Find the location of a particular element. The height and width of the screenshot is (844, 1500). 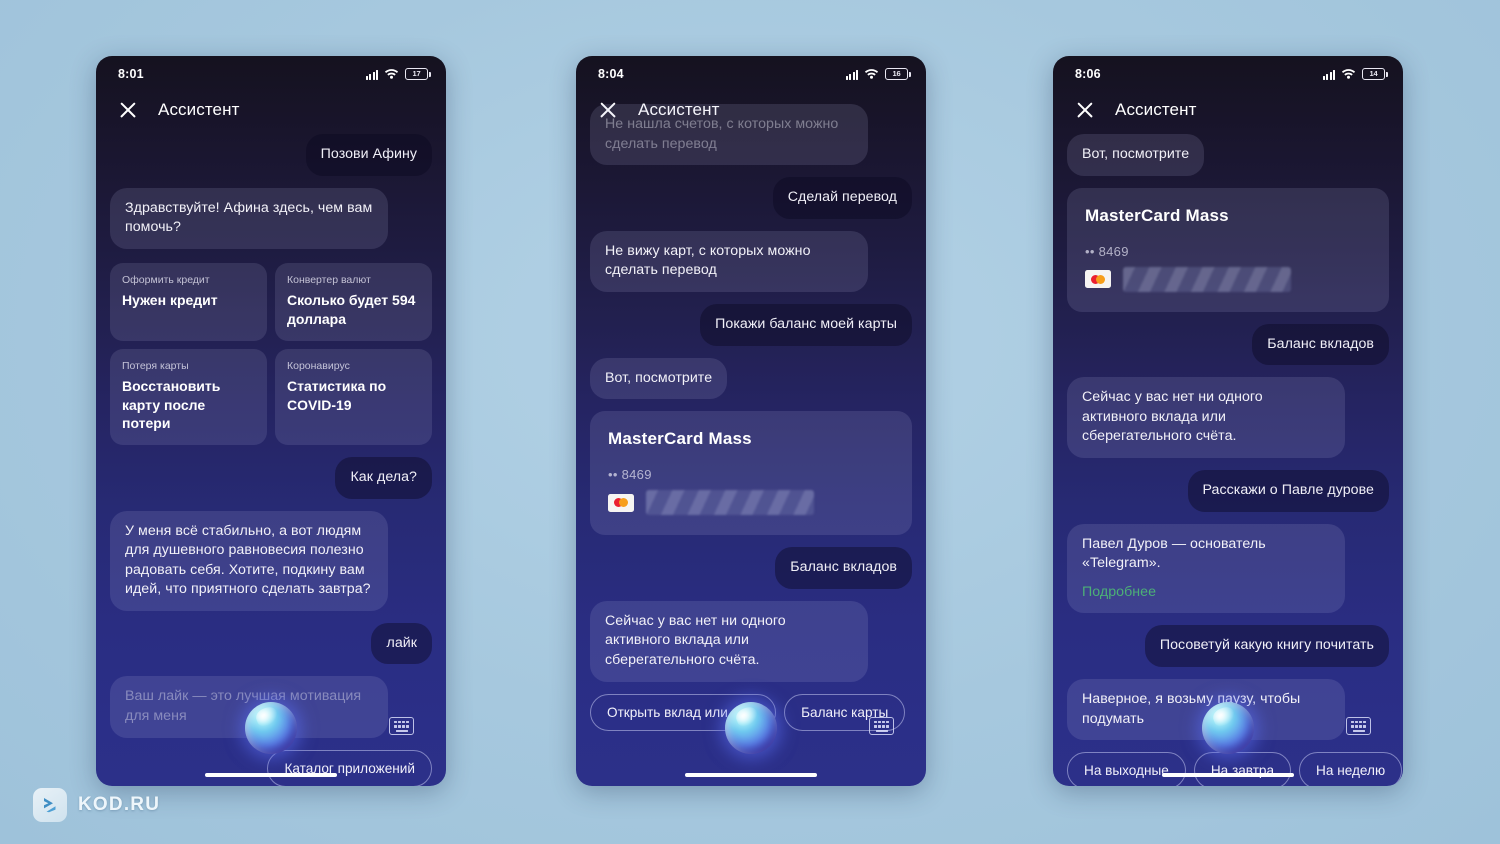

card-number-mask: •• 8469 is located at coordinates (1107, 251).